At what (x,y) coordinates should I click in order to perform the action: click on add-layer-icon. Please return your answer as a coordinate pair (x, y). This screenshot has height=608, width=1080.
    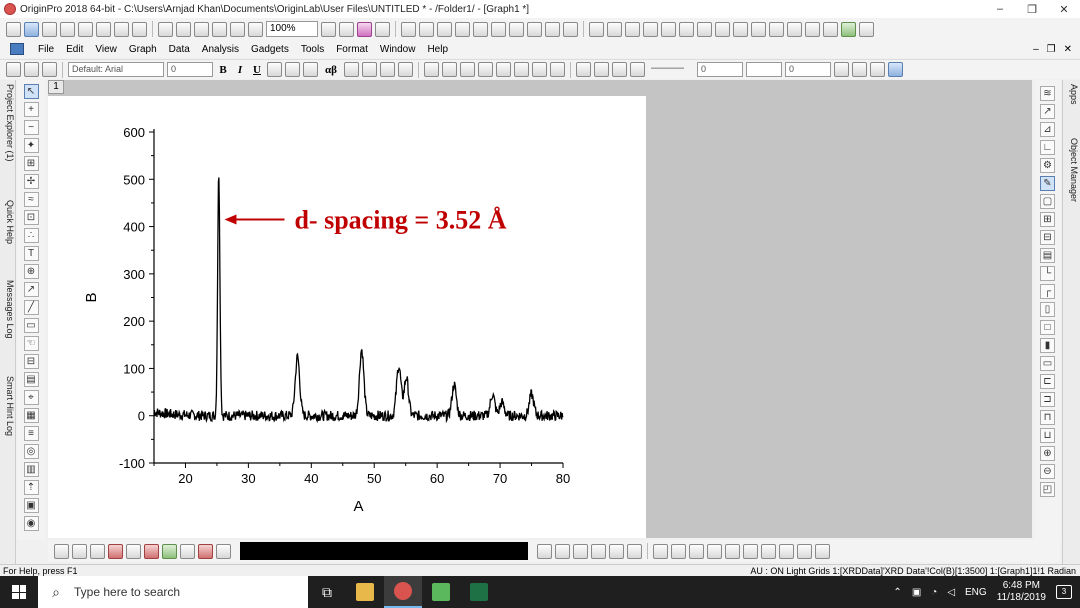
    Looking at the image, I should click on (516, 29).